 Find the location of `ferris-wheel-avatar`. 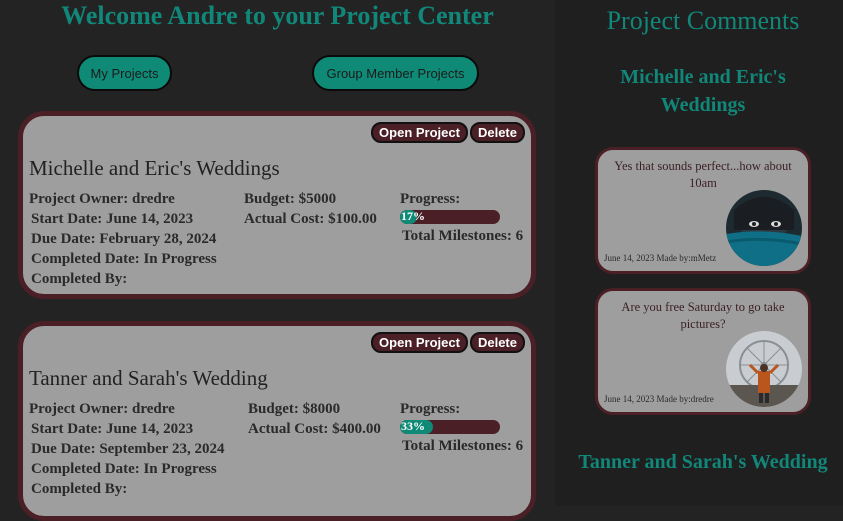

ferris-wheel-avatar is located at coordinates (764, 369).